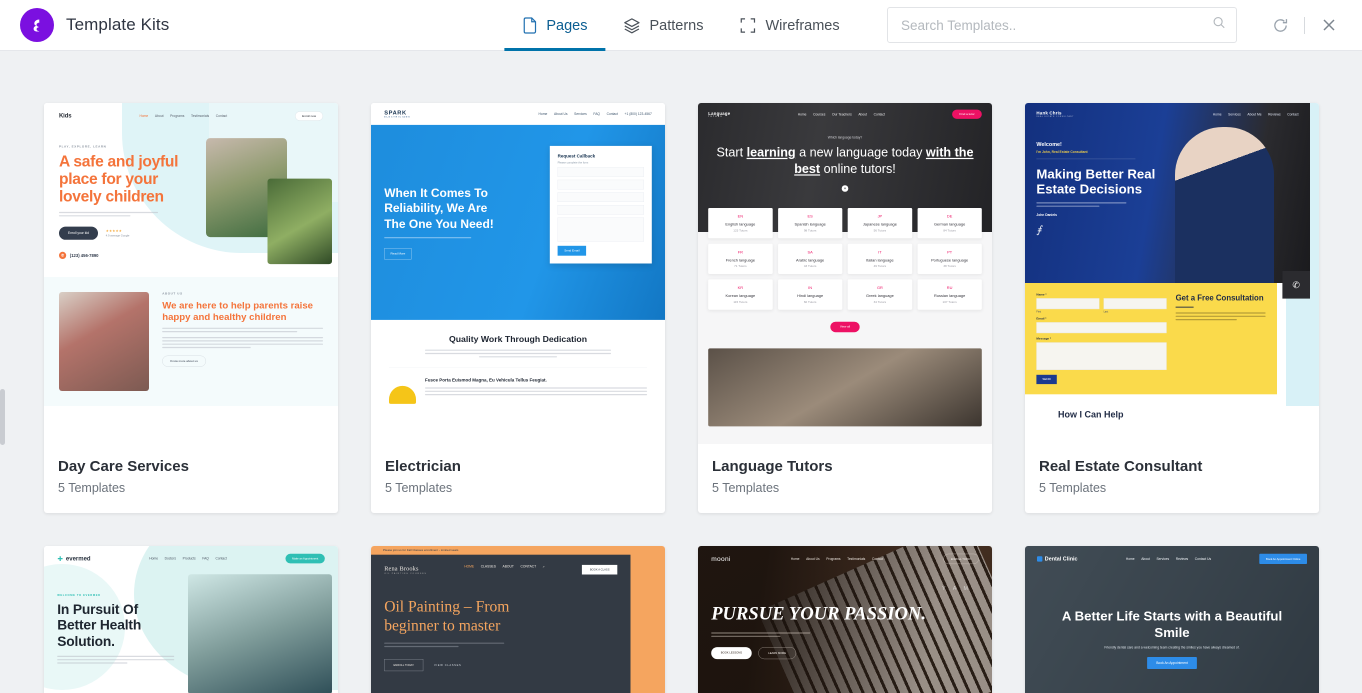 The height and width of the screenshot is (693, 1362). Describe the element at coordinates (191, 478) in the screenshot. I see `card-footer: Day Care Services 5 Templates` at that location.